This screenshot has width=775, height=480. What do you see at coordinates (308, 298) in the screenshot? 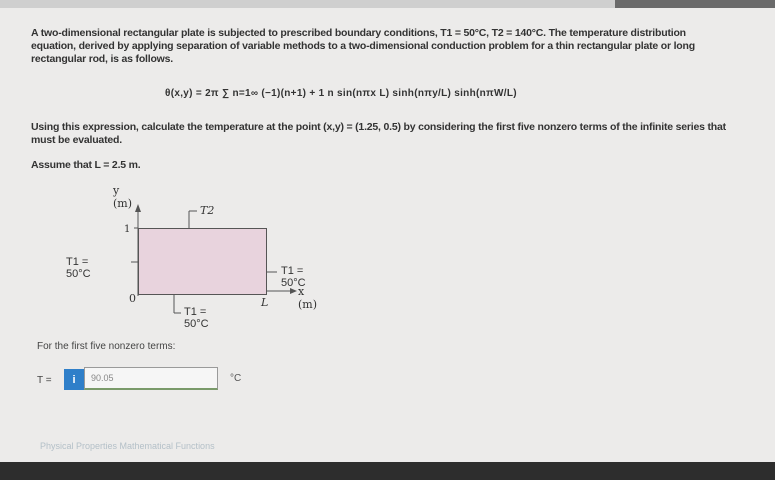
I see `x-axis-label: x (m)` at bounding box center [308, 298].